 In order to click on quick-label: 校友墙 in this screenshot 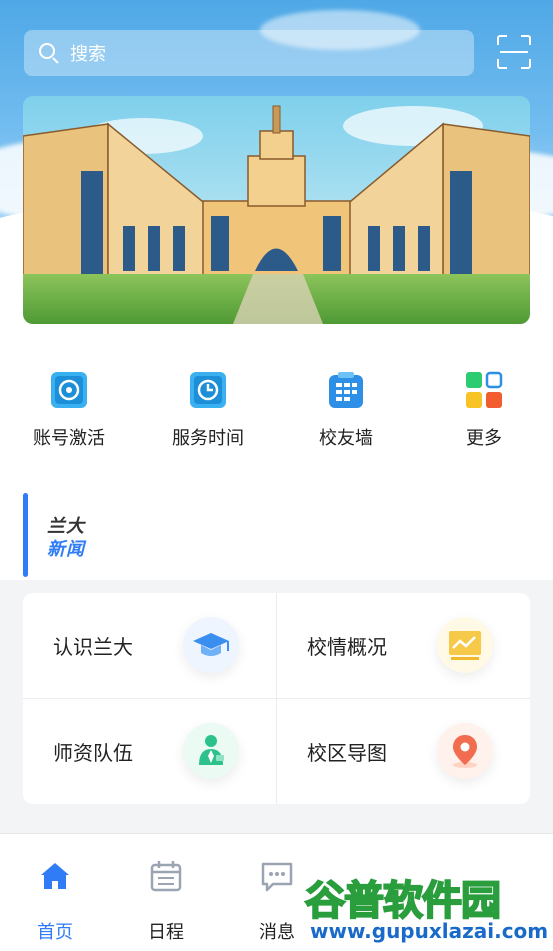, I will do `click(346, 438)`.